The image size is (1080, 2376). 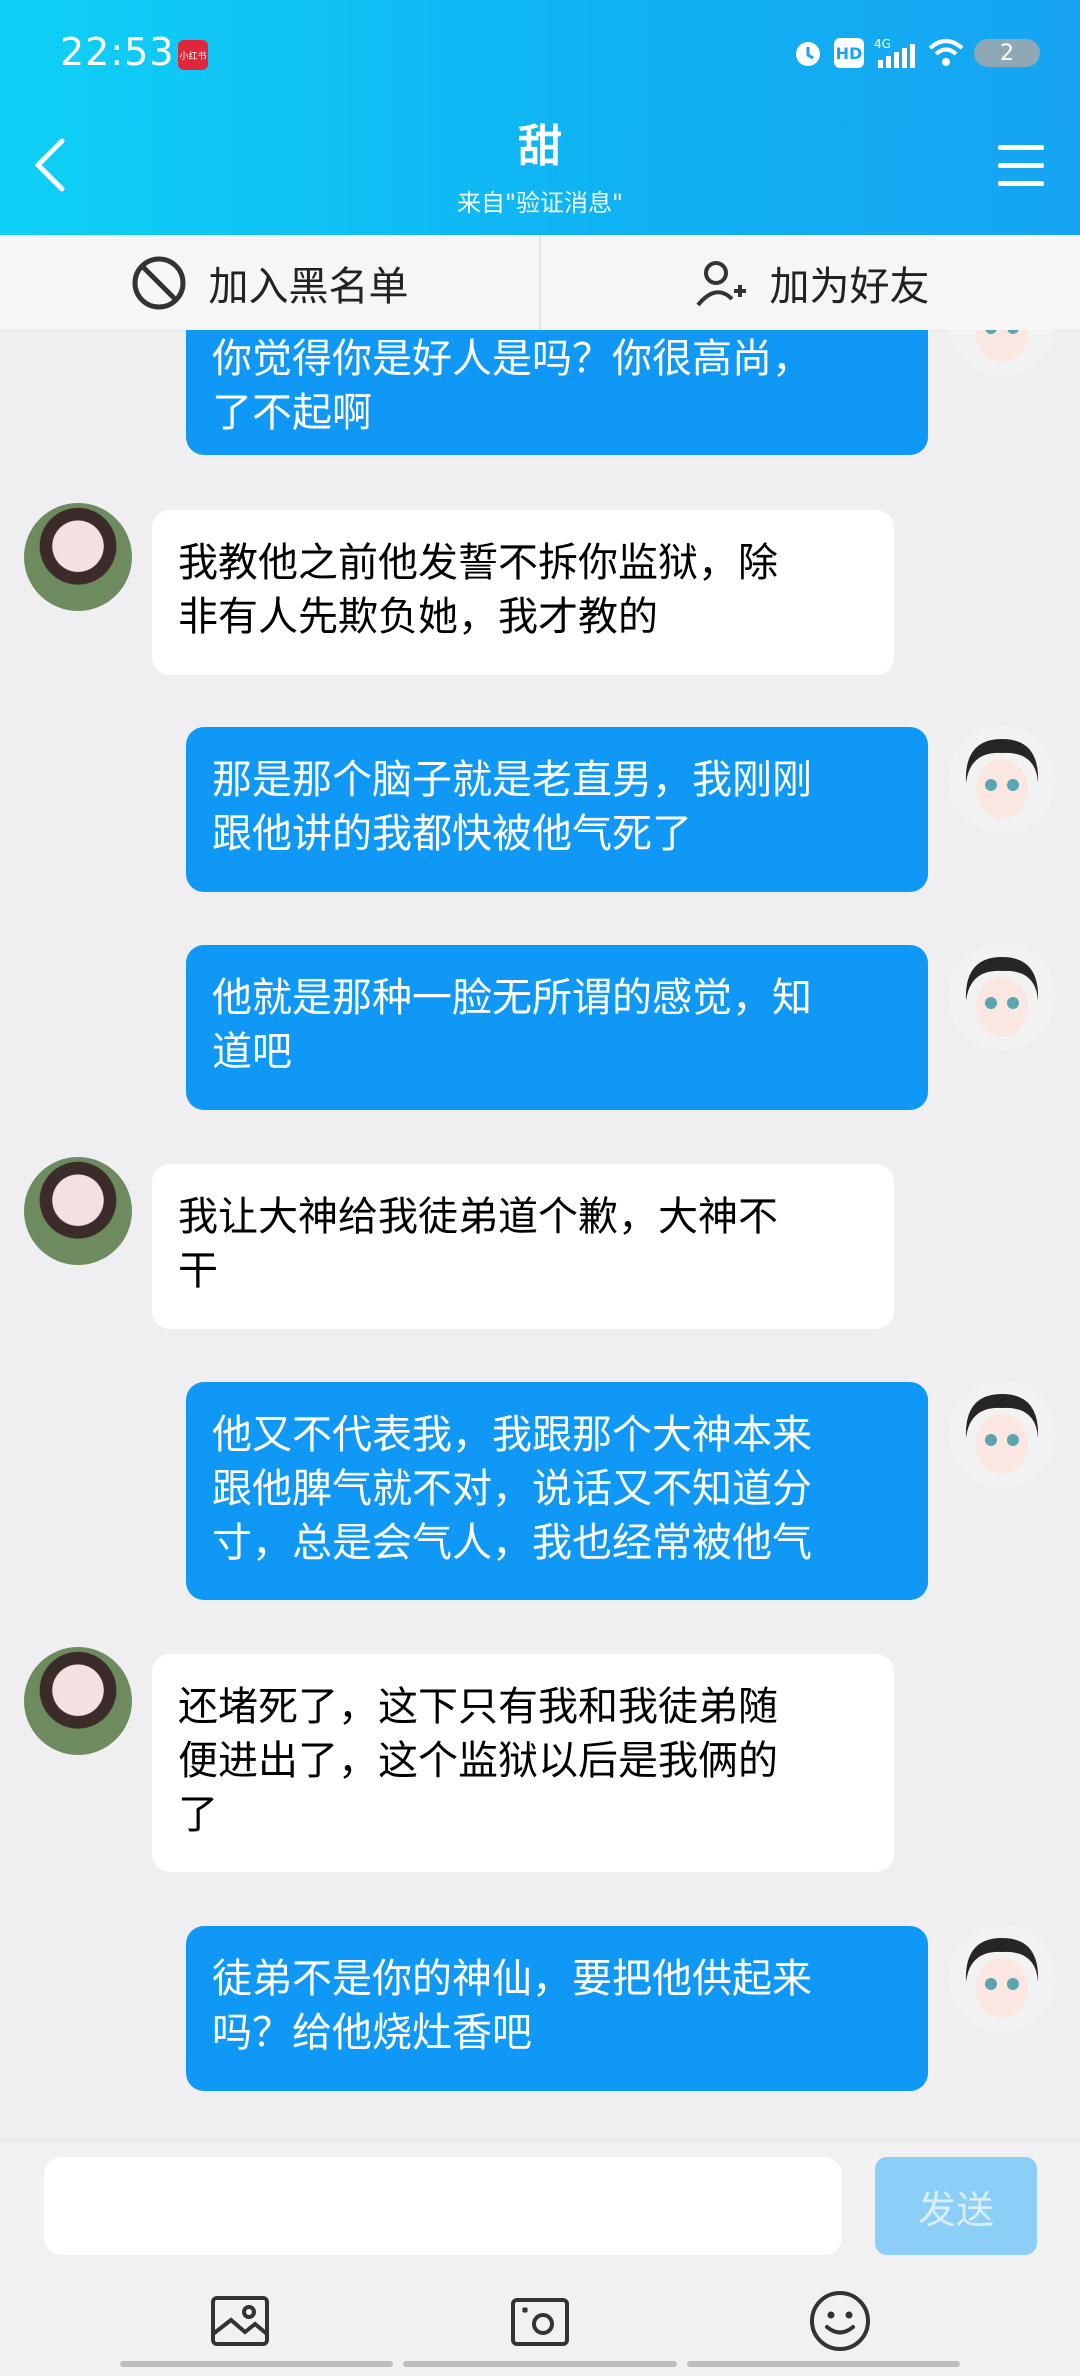 I want to click on message-bubble: 我教他之前他发誓不拆你监狱，除 非有人先欺负她，我才教的, so click(x=523, y=592).